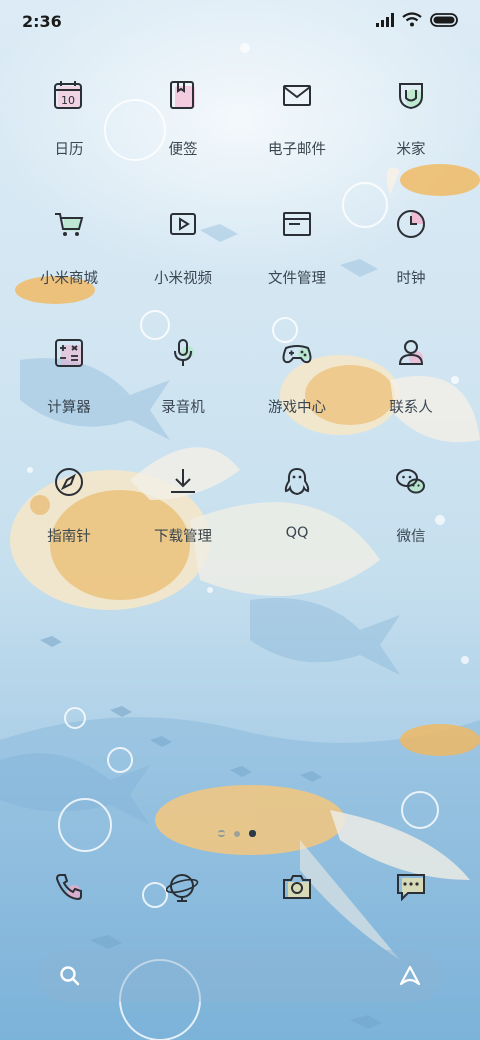 The width and height of the screenshot is (480, 1040). I want to click on qq-icon, so click(297, 482).